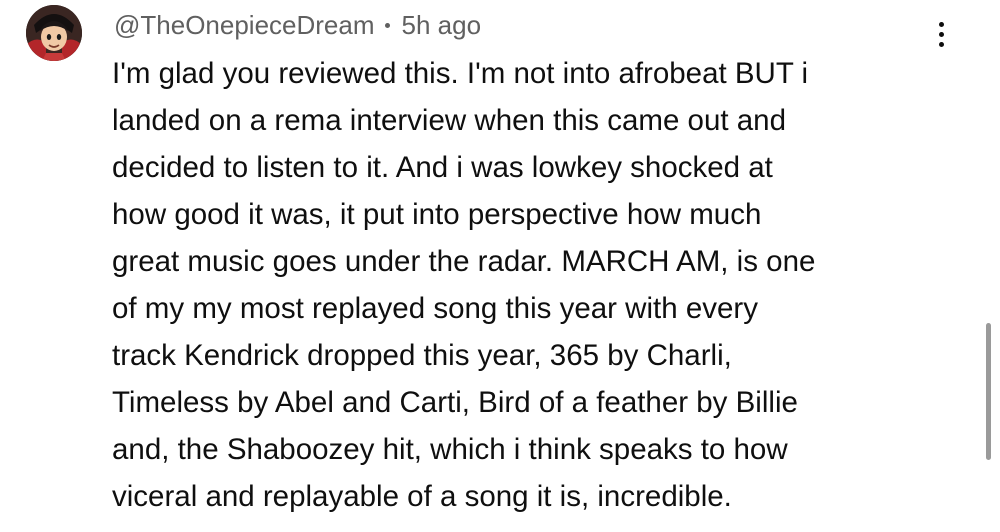 The width and height of the screenshot is (1000, 532). Describe the element at coordinates (244, 25) in the screenshot. I see `author-name: @TheOnepieceDream` at that location.